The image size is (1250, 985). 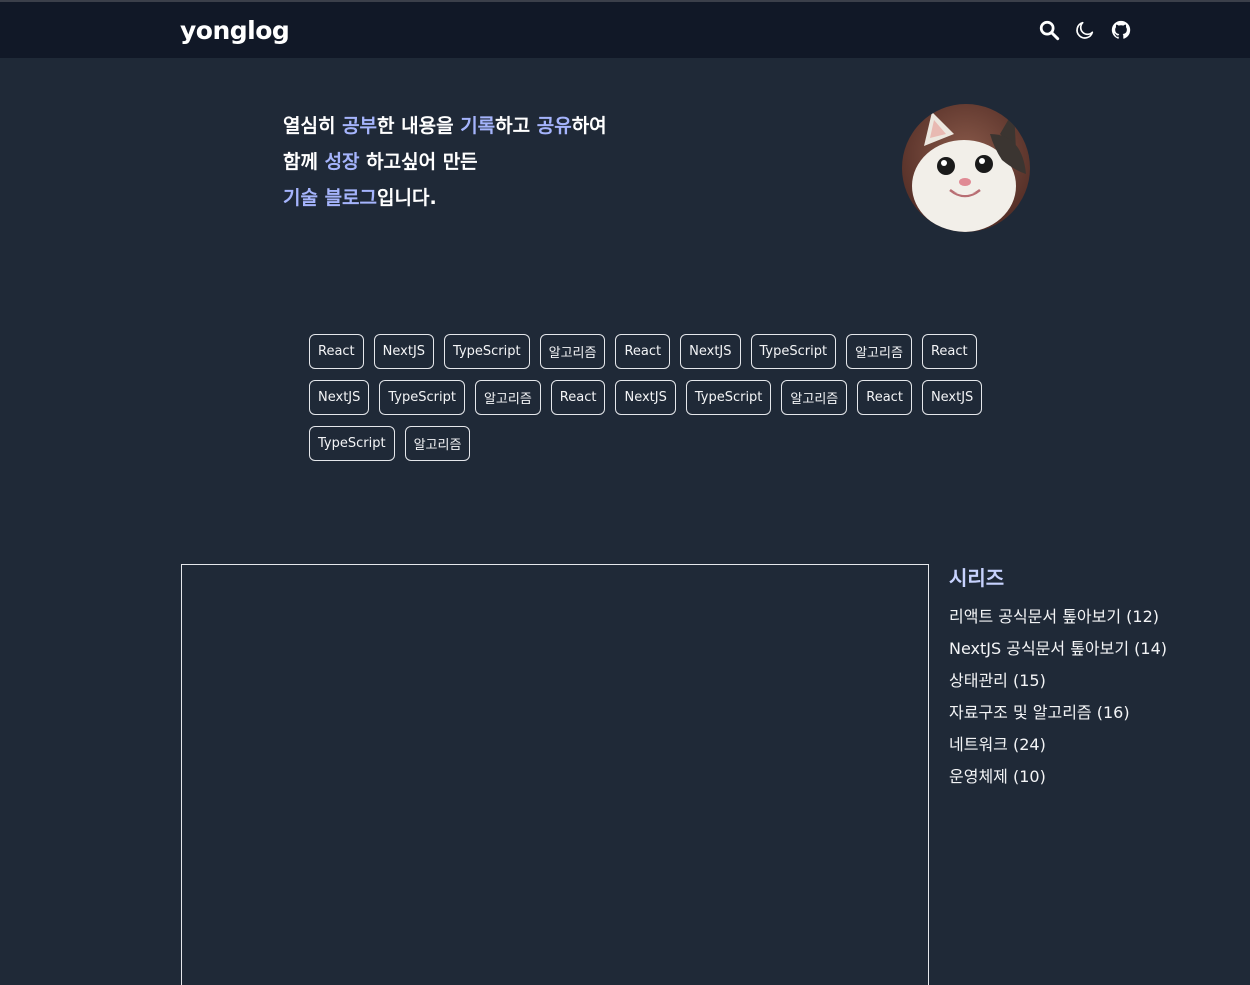 What do you see at coordinates (330, 198) in the screenshot?
I see `intro-highlight: 기술 블로그` at bounding box center [330, 198].